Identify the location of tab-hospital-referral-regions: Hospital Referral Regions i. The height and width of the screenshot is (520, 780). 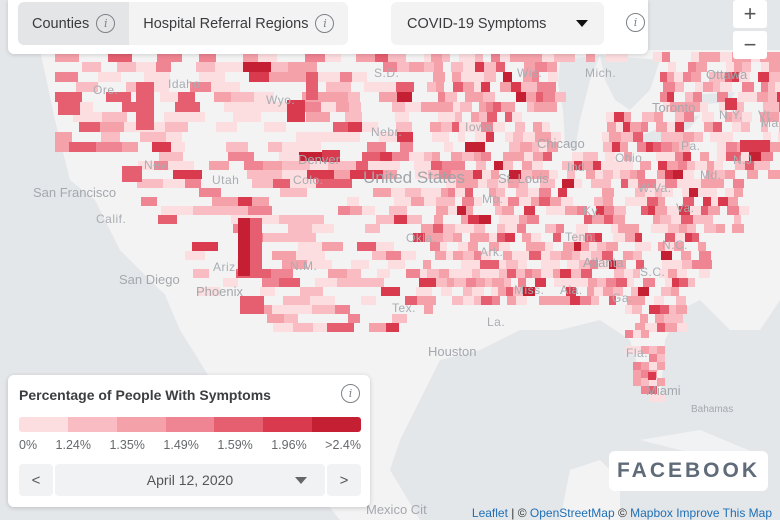
(238, 23).